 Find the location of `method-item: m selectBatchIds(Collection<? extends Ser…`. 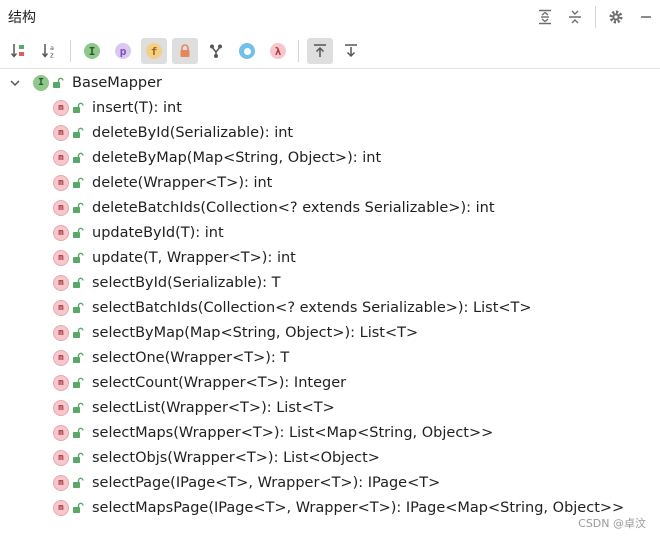

method-item: m selectBatchIds(Collection<? extends Ser… is located at coordinates (330, 307).